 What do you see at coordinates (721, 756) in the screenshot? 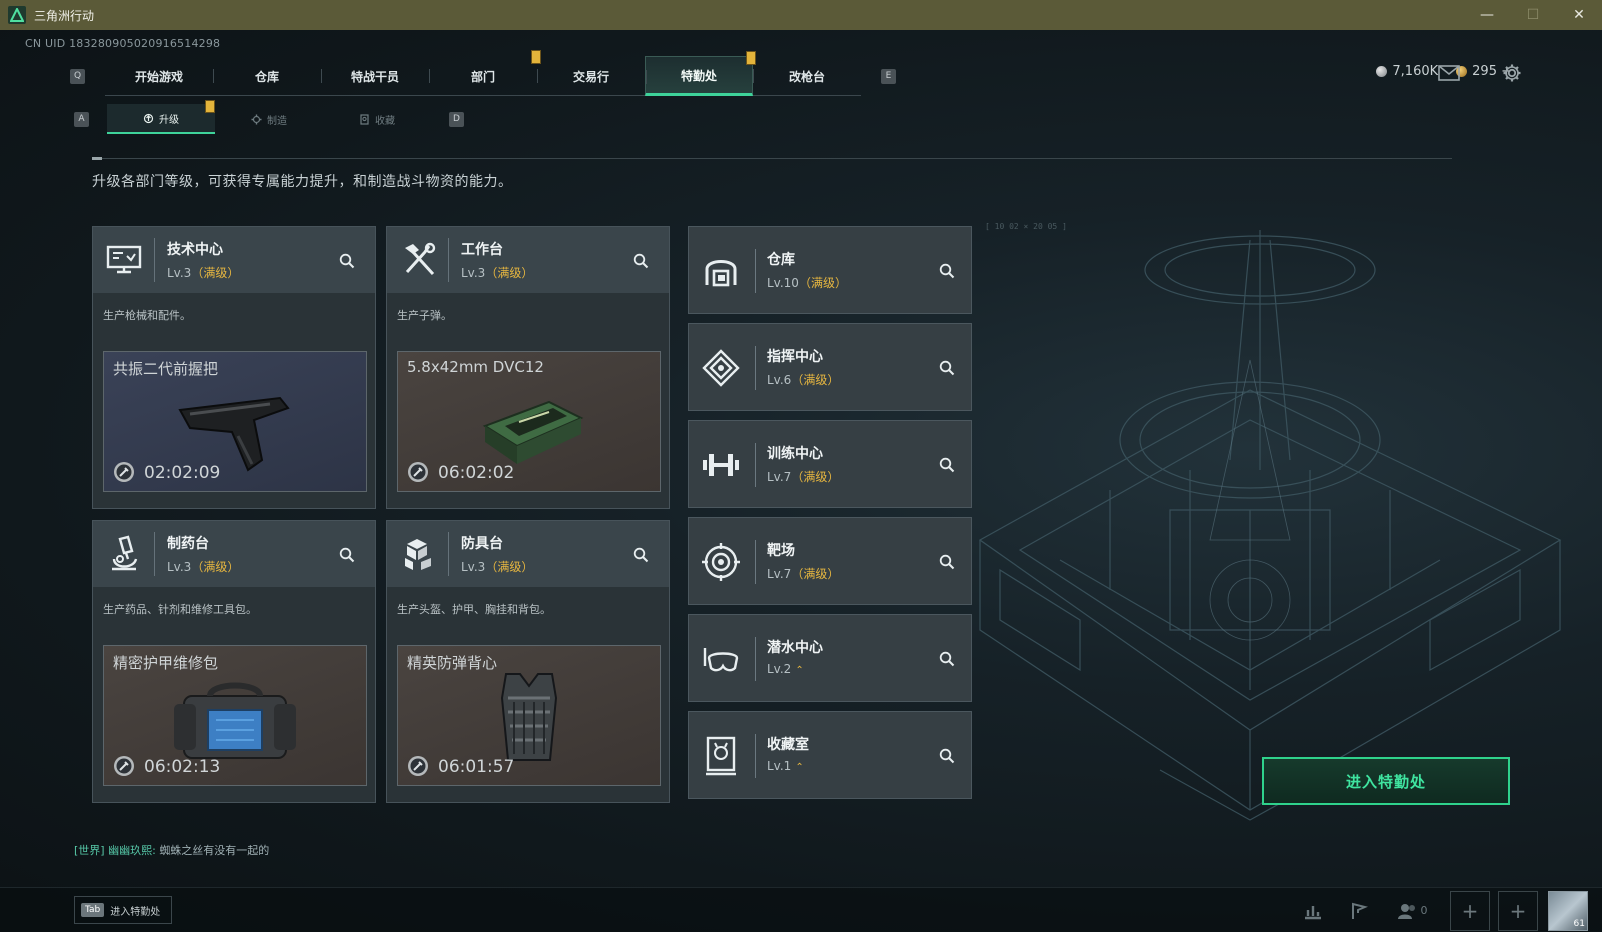
I see `trophy-case-icon` at bounding box center [721, 756].